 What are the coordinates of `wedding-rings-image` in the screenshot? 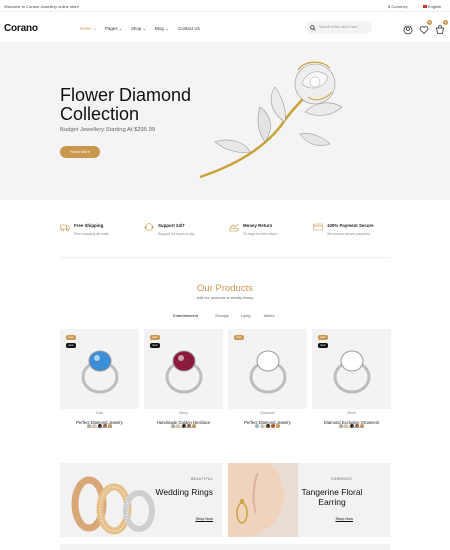 It's located at (113, 505).